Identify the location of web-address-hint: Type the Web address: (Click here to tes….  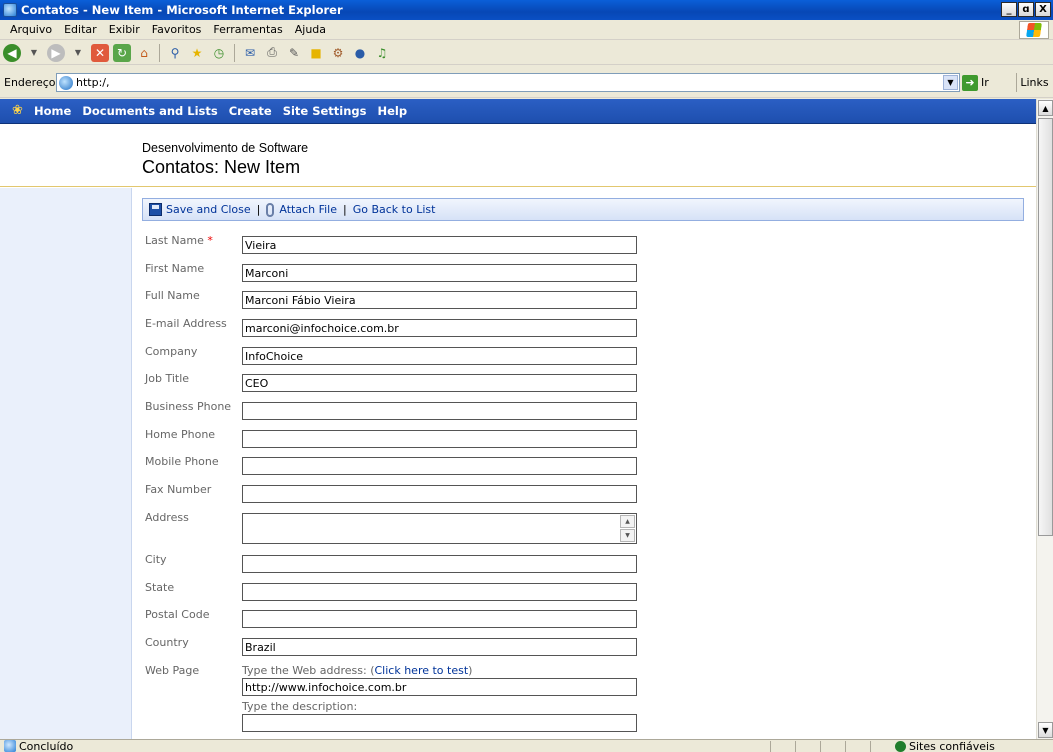
(357, 670).